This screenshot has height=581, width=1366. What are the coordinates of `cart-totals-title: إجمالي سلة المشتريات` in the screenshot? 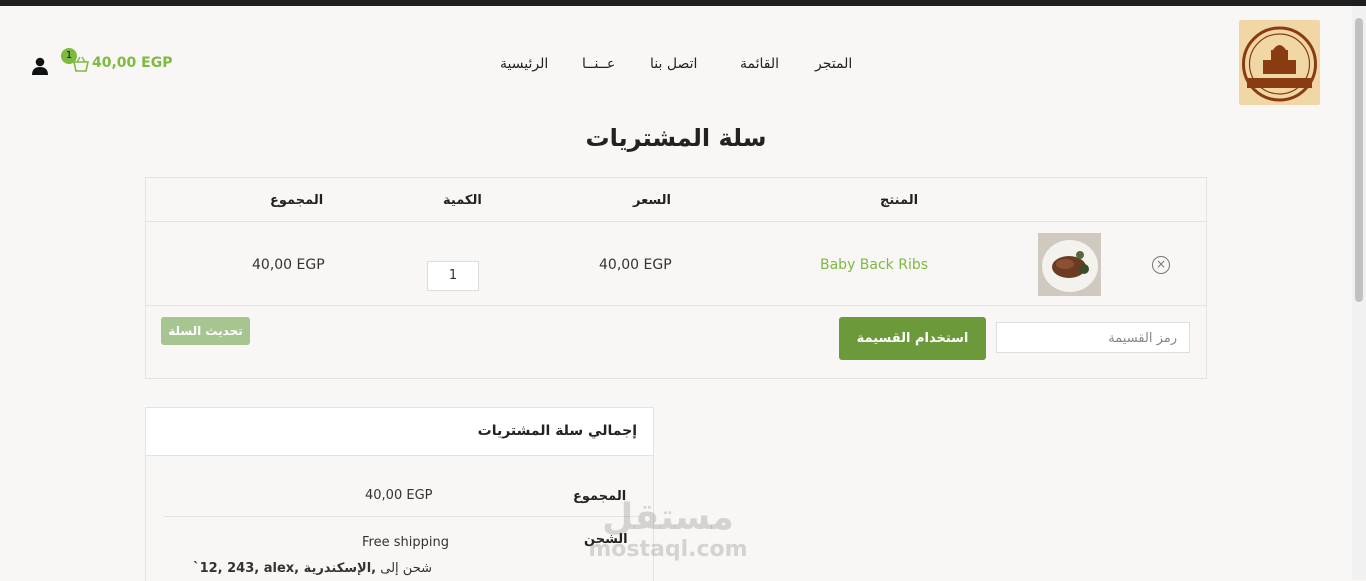 It's located at (557, 431).